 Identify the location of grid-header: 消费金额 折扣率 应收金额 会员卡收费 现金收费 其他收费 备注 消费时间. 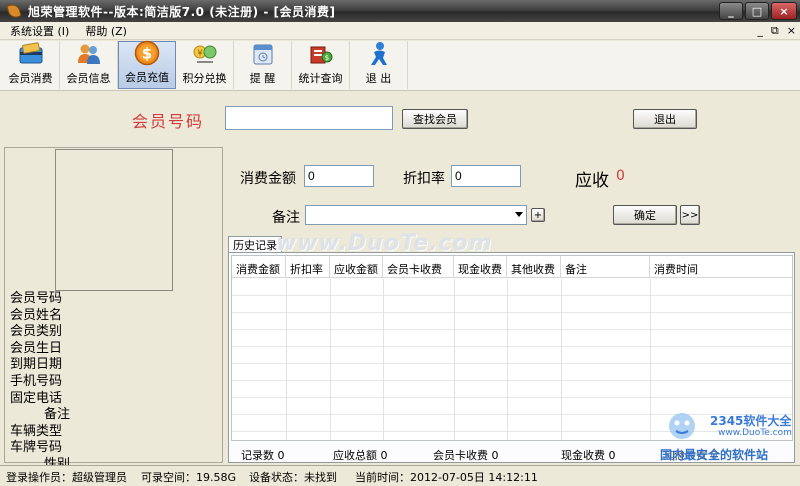
(512, 267).